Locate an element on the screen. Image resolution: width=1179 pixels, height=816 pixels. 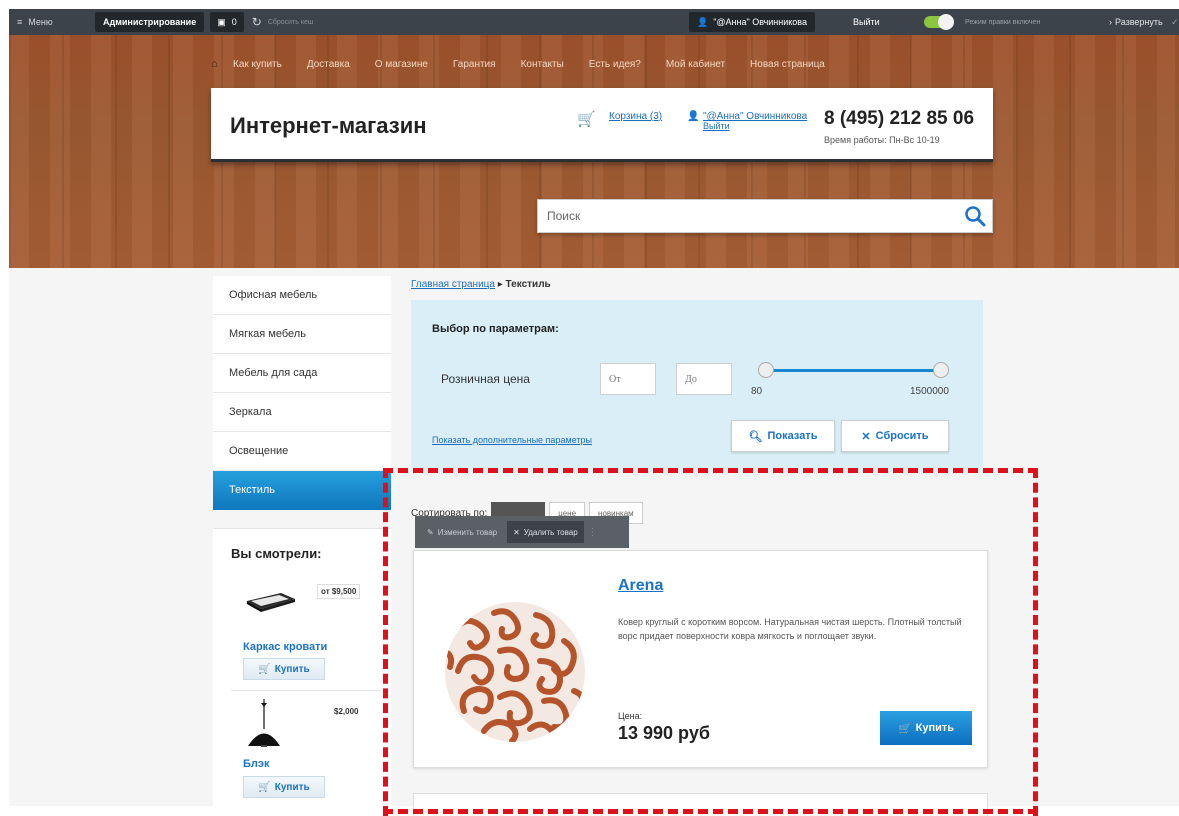
edit-panel: ✎ Изменить товар ✕ Удалить товар ⋮ is located at coordinates (522, 532).